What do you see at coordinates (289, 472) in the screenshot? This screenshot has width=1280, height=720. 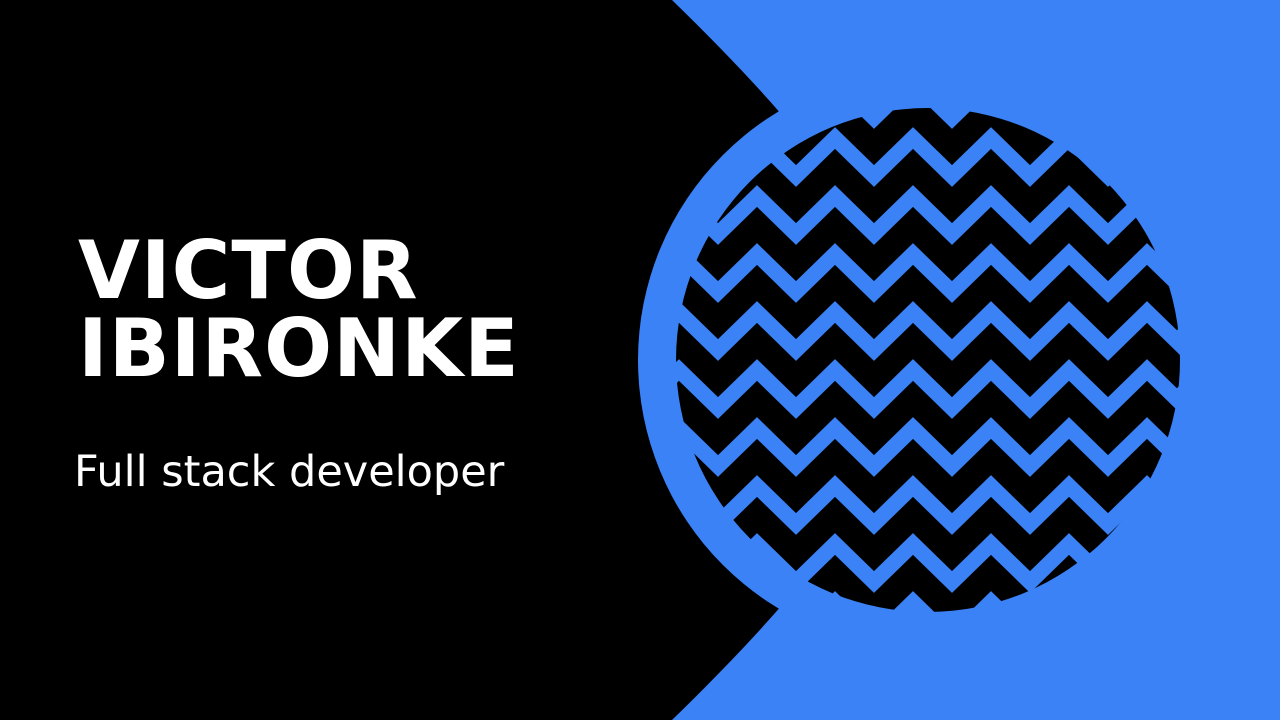 I see `subtitle: Full stack developer` at bounding box center [289, 472].